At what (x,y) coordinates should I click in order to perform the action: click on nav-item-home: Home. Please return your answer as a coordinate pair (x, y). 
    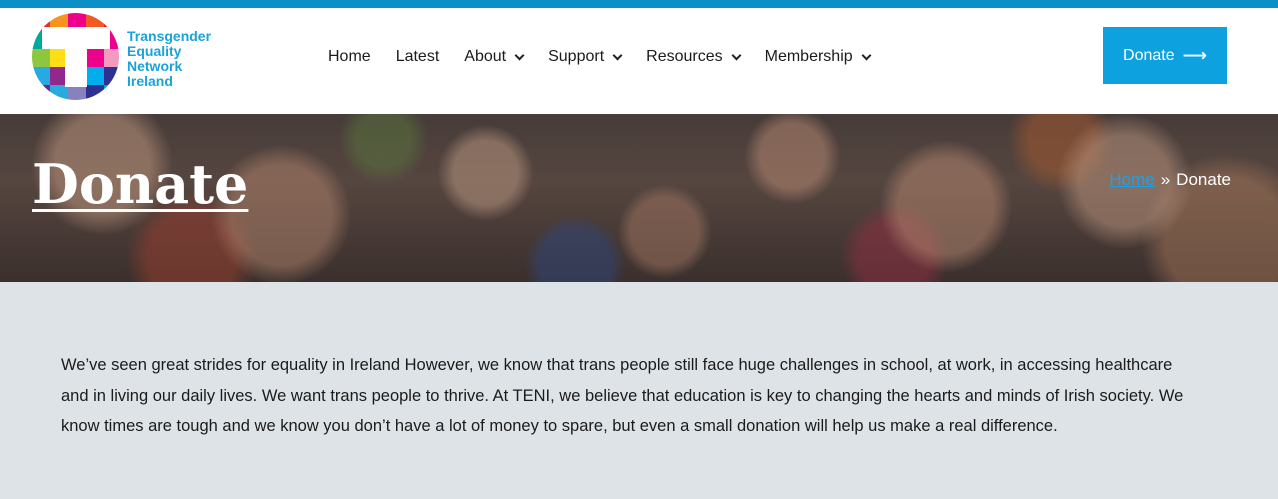
    Looking at the image, I should click on (349, 57).